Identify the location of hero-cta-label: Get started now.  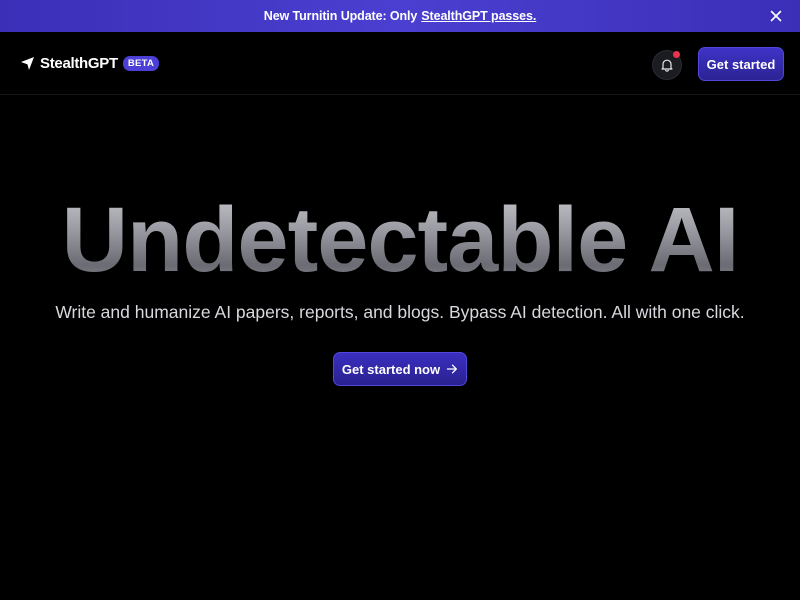
(391, 369).